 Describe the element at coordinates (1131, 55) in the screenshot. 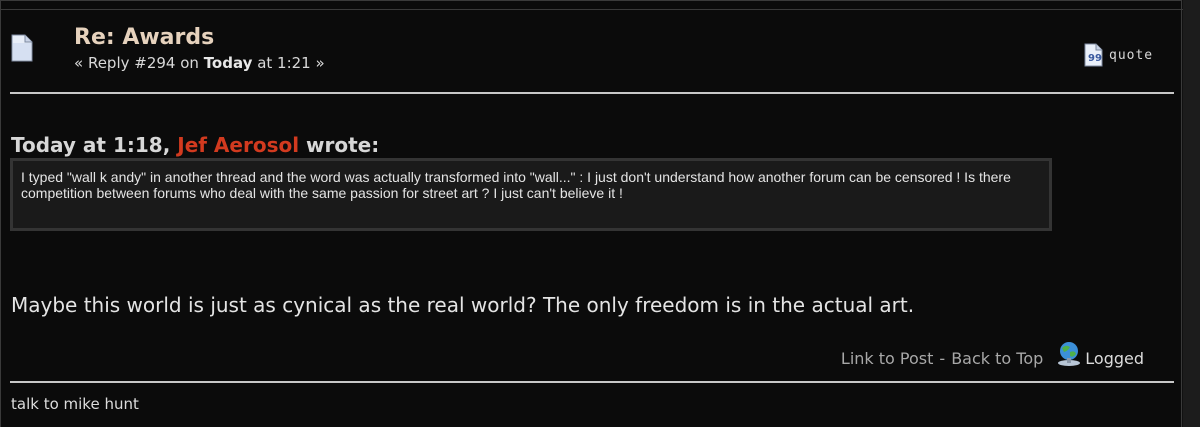

I see `quote-label: quote` at that location.